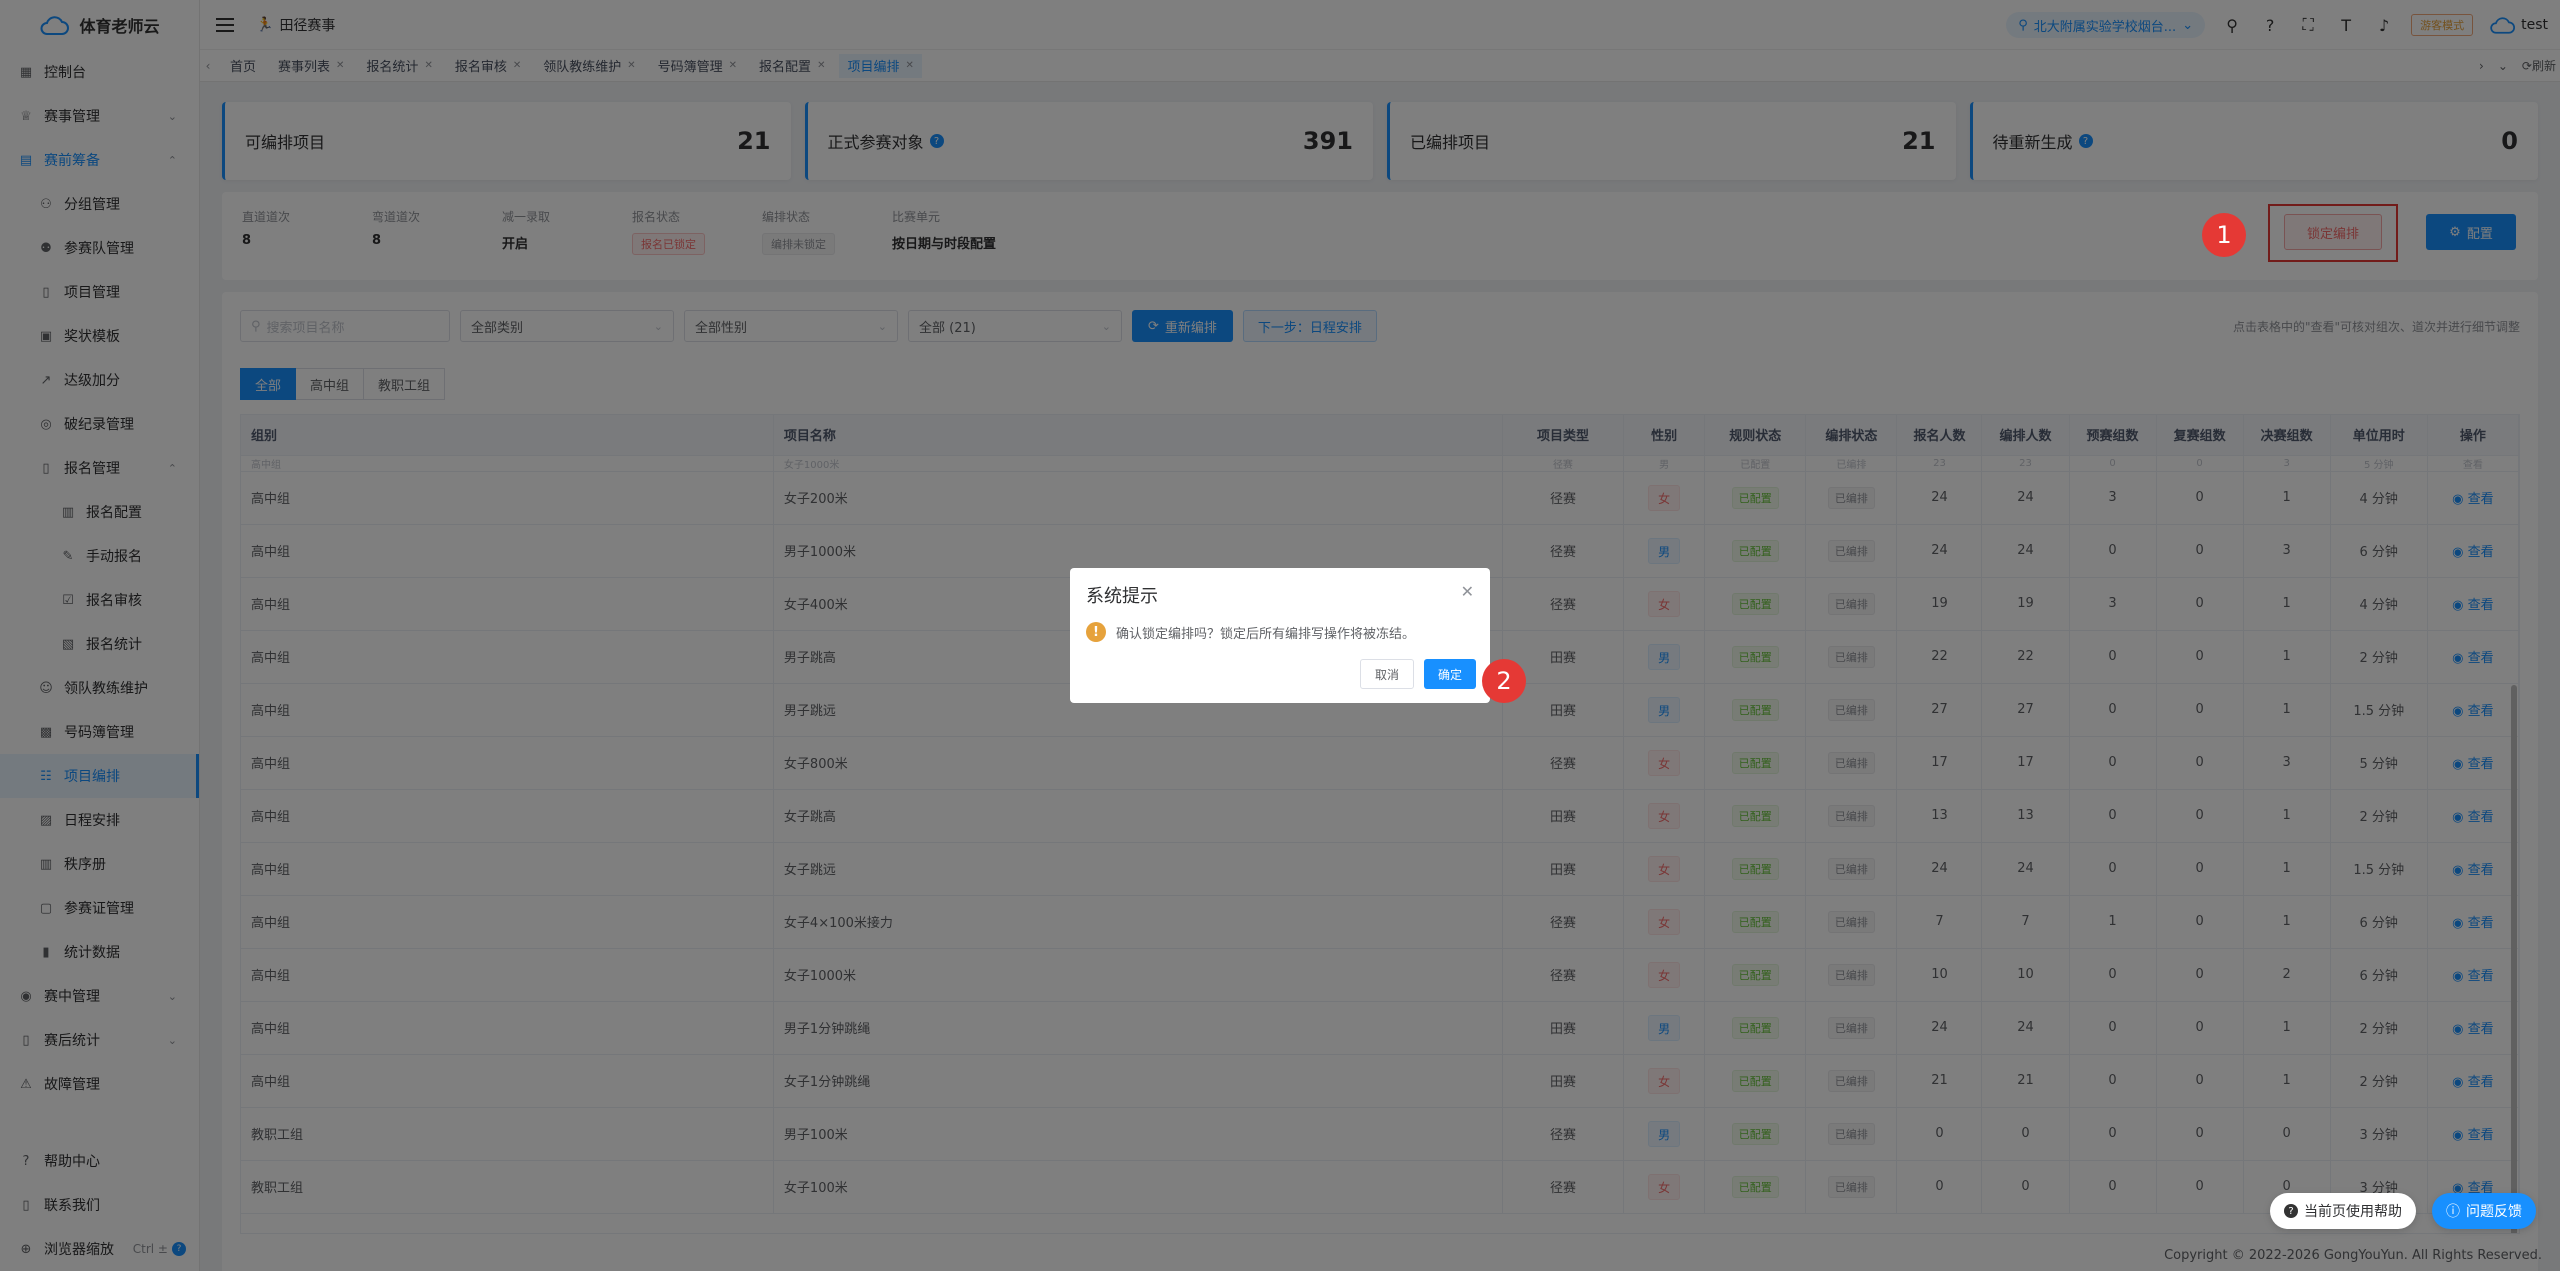  Describe the element at coordinates (1266, 634) in the screenshot. I see `dialog-message-text: 确认锁定编排吗？锁定后所有编排写操作将被冻结。` at that location.